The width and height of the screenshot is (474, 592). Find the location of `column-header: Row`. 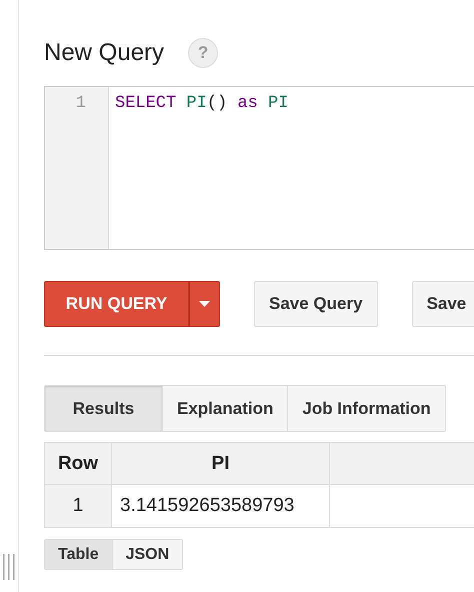

column-header: Row is located at coordinates (78, 463).